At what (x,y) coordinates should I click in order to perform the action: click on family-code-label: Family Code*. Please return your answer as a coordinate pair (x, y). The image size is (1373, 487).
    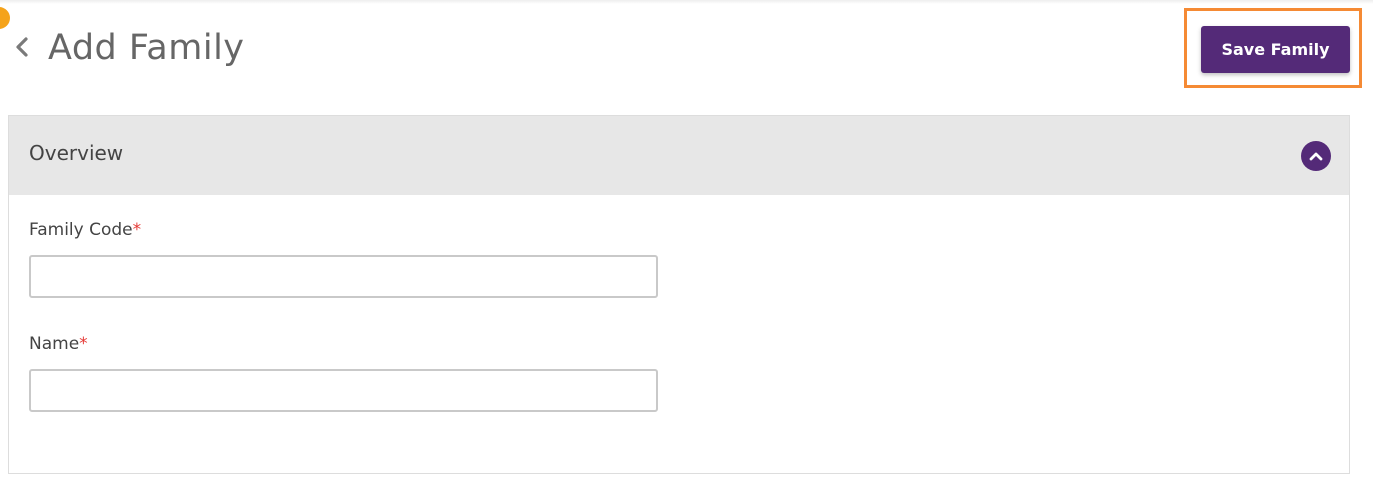
    Looking at the image, I should click on (85, 230).